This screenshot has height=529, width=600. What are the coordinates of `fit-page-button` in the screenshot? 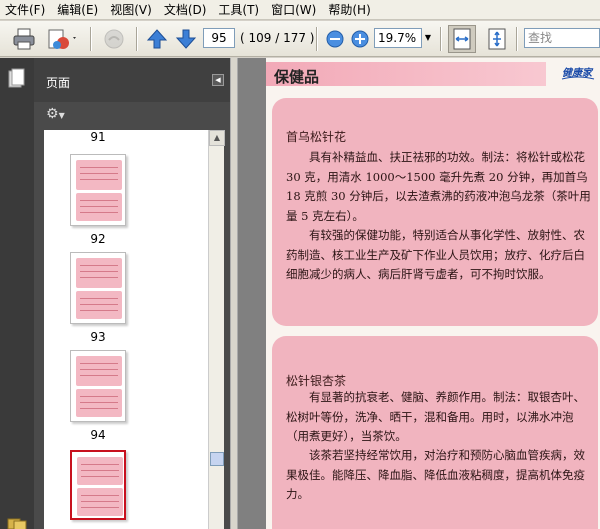 It's located at (497, 39).